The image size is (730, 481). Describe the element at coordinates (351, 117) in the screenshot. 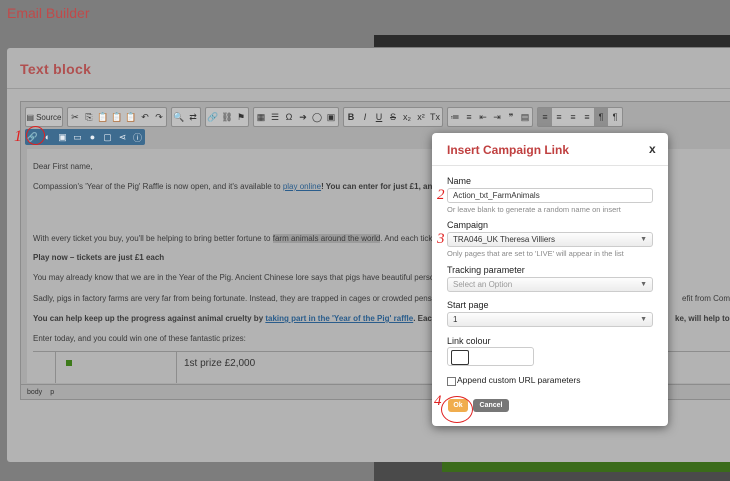

I see `bold-button: B` at that location.